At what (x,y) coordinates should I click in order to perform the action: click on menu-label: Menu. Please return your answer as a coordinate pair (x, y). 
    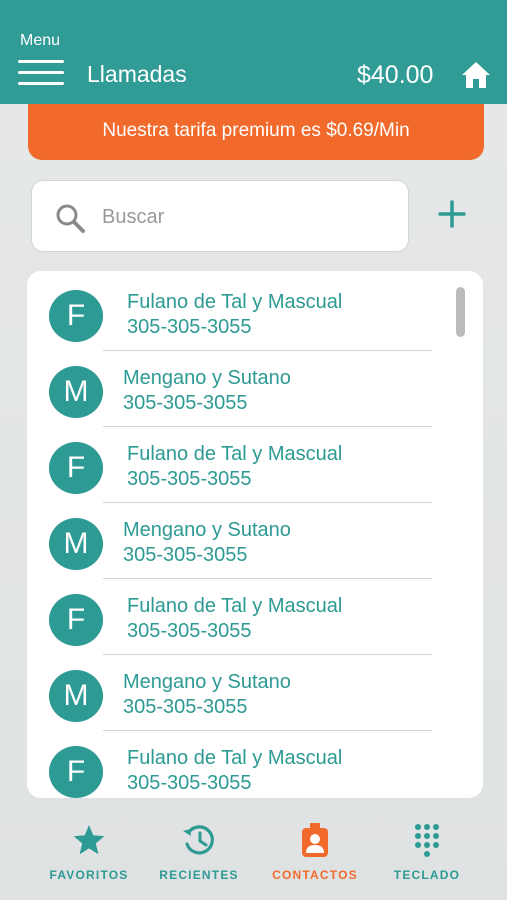
    Looking at the image, I should click on (40, 40).